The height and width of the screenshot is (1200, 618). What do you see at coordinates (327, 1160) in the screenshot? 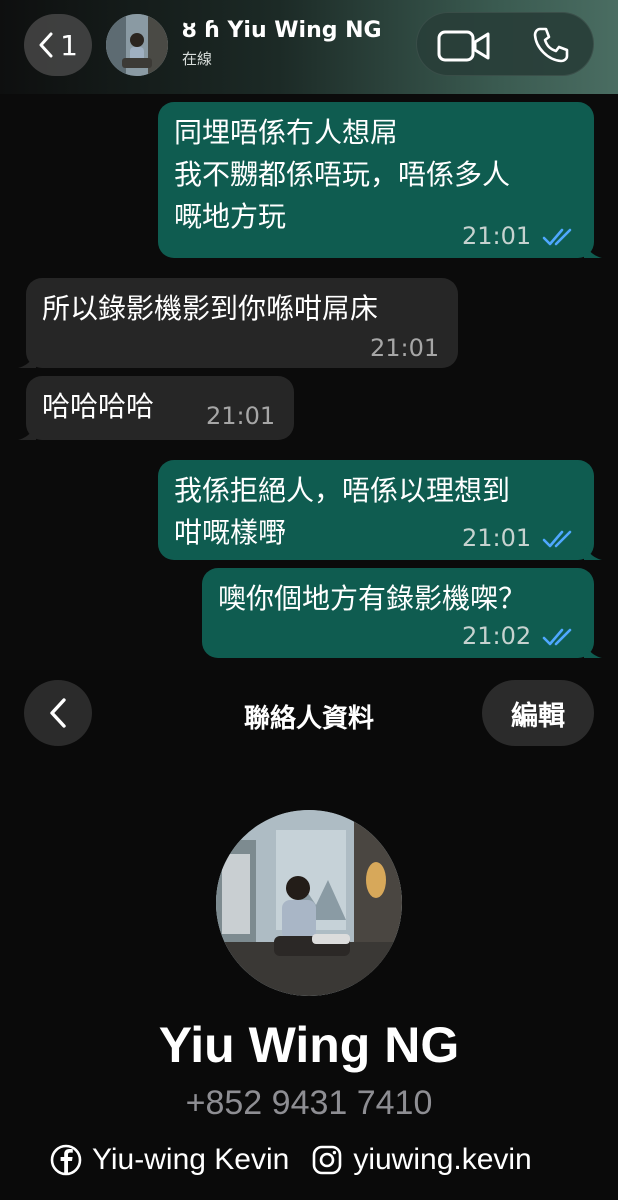
I see `instagram-icon` at bounding box center [327, 1160].